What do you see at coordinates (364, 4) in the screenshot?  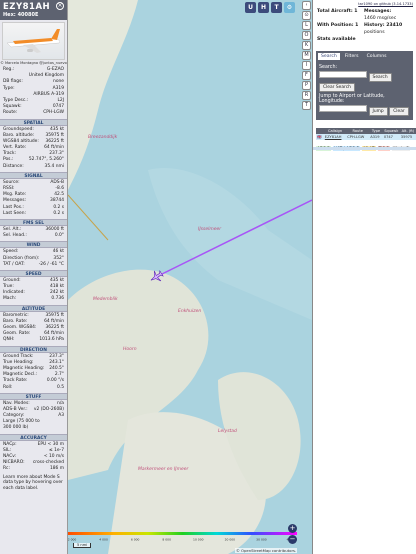 I see `github-link: tar1090 on github (3.14.1733)` at bounding box center [364, 4].